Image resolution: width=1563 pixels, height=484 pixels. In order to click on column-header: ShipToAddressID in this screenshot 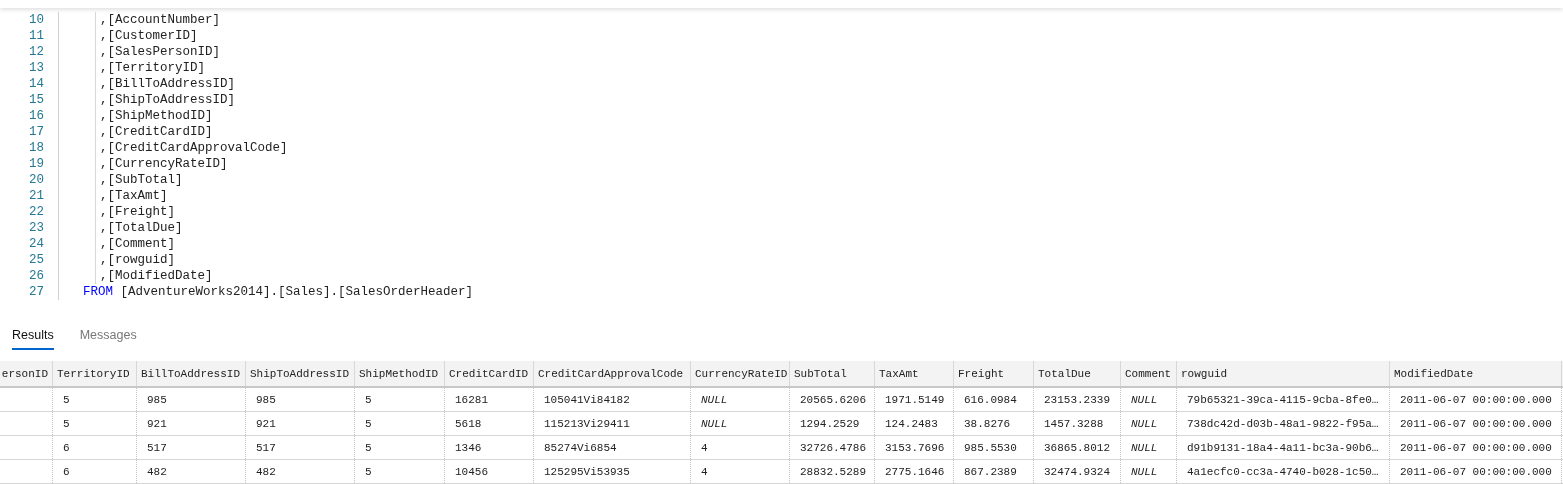, I will do `click(300, 373)`.